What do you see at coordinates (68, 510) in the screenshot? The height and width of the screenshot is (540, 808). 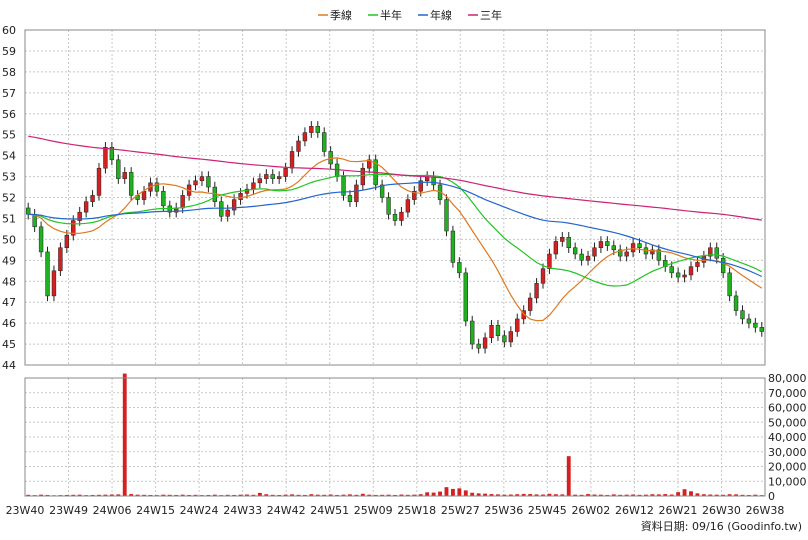 I see `x-tick-1: 23W49` at bounding box center [68, 510].